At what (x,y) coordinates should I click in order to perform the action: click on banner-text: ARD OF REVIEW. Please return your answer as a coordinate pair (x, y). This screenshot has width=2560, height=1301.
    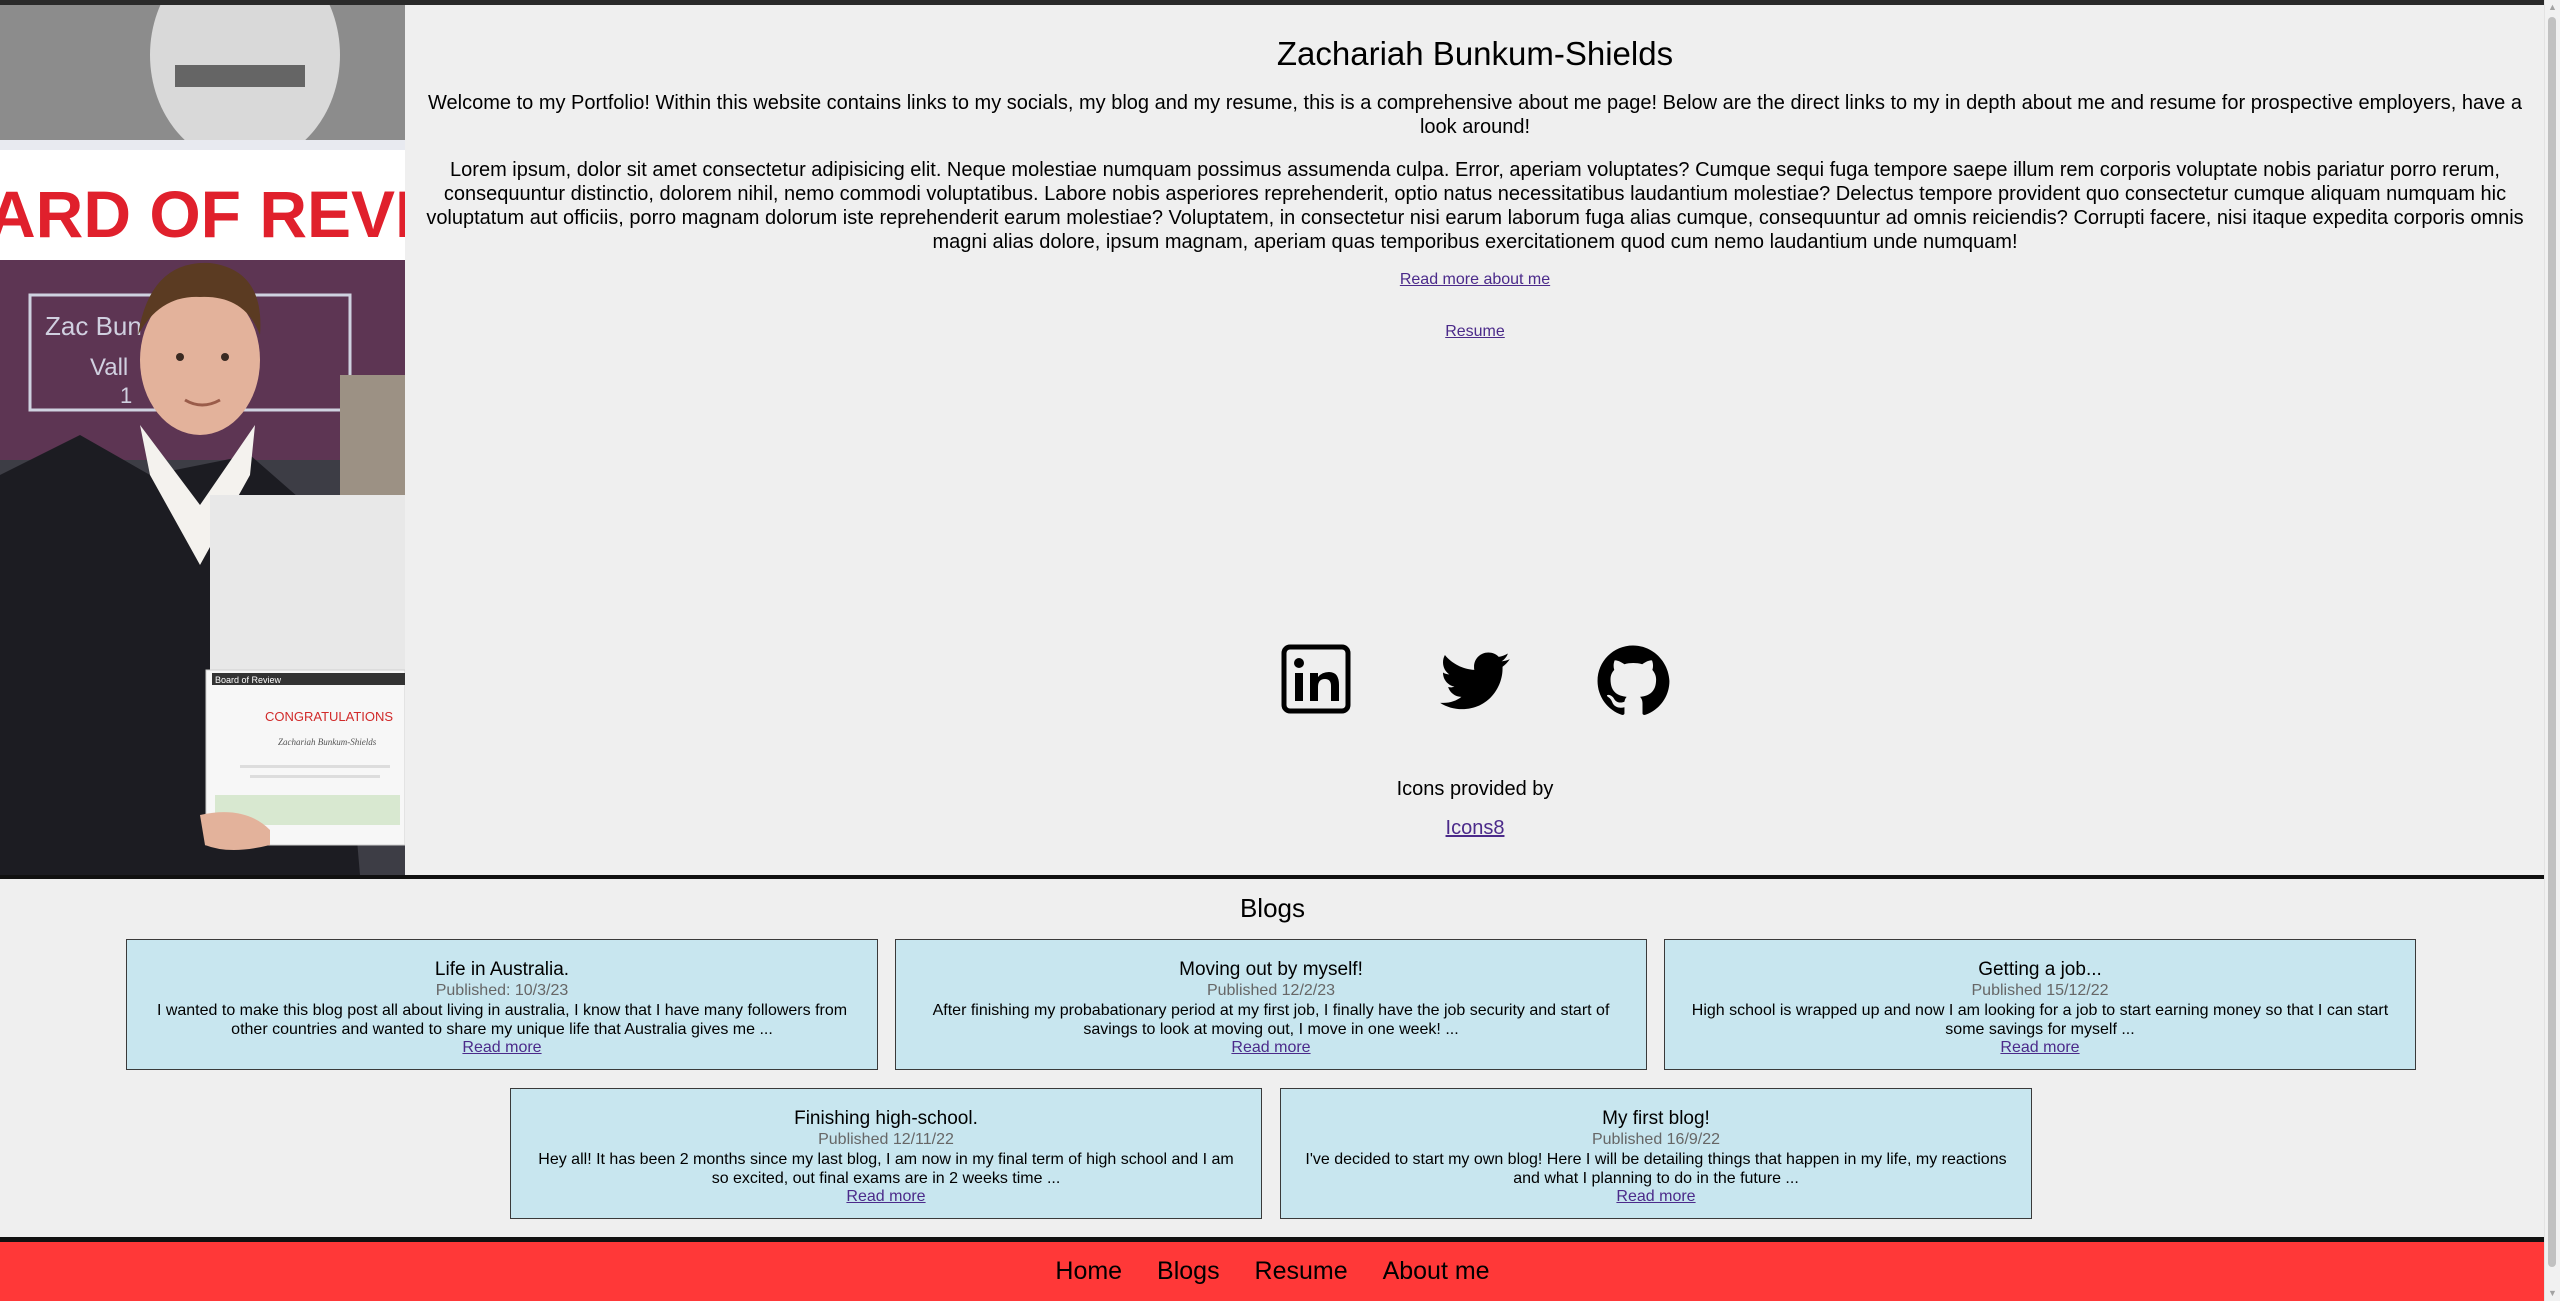
    Looking at the image, I should click on (202, 214).